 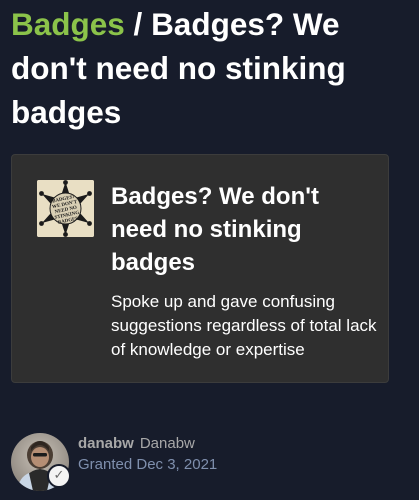 I want to click on user-line: danabw Danabw, so click(x=136, y=444).